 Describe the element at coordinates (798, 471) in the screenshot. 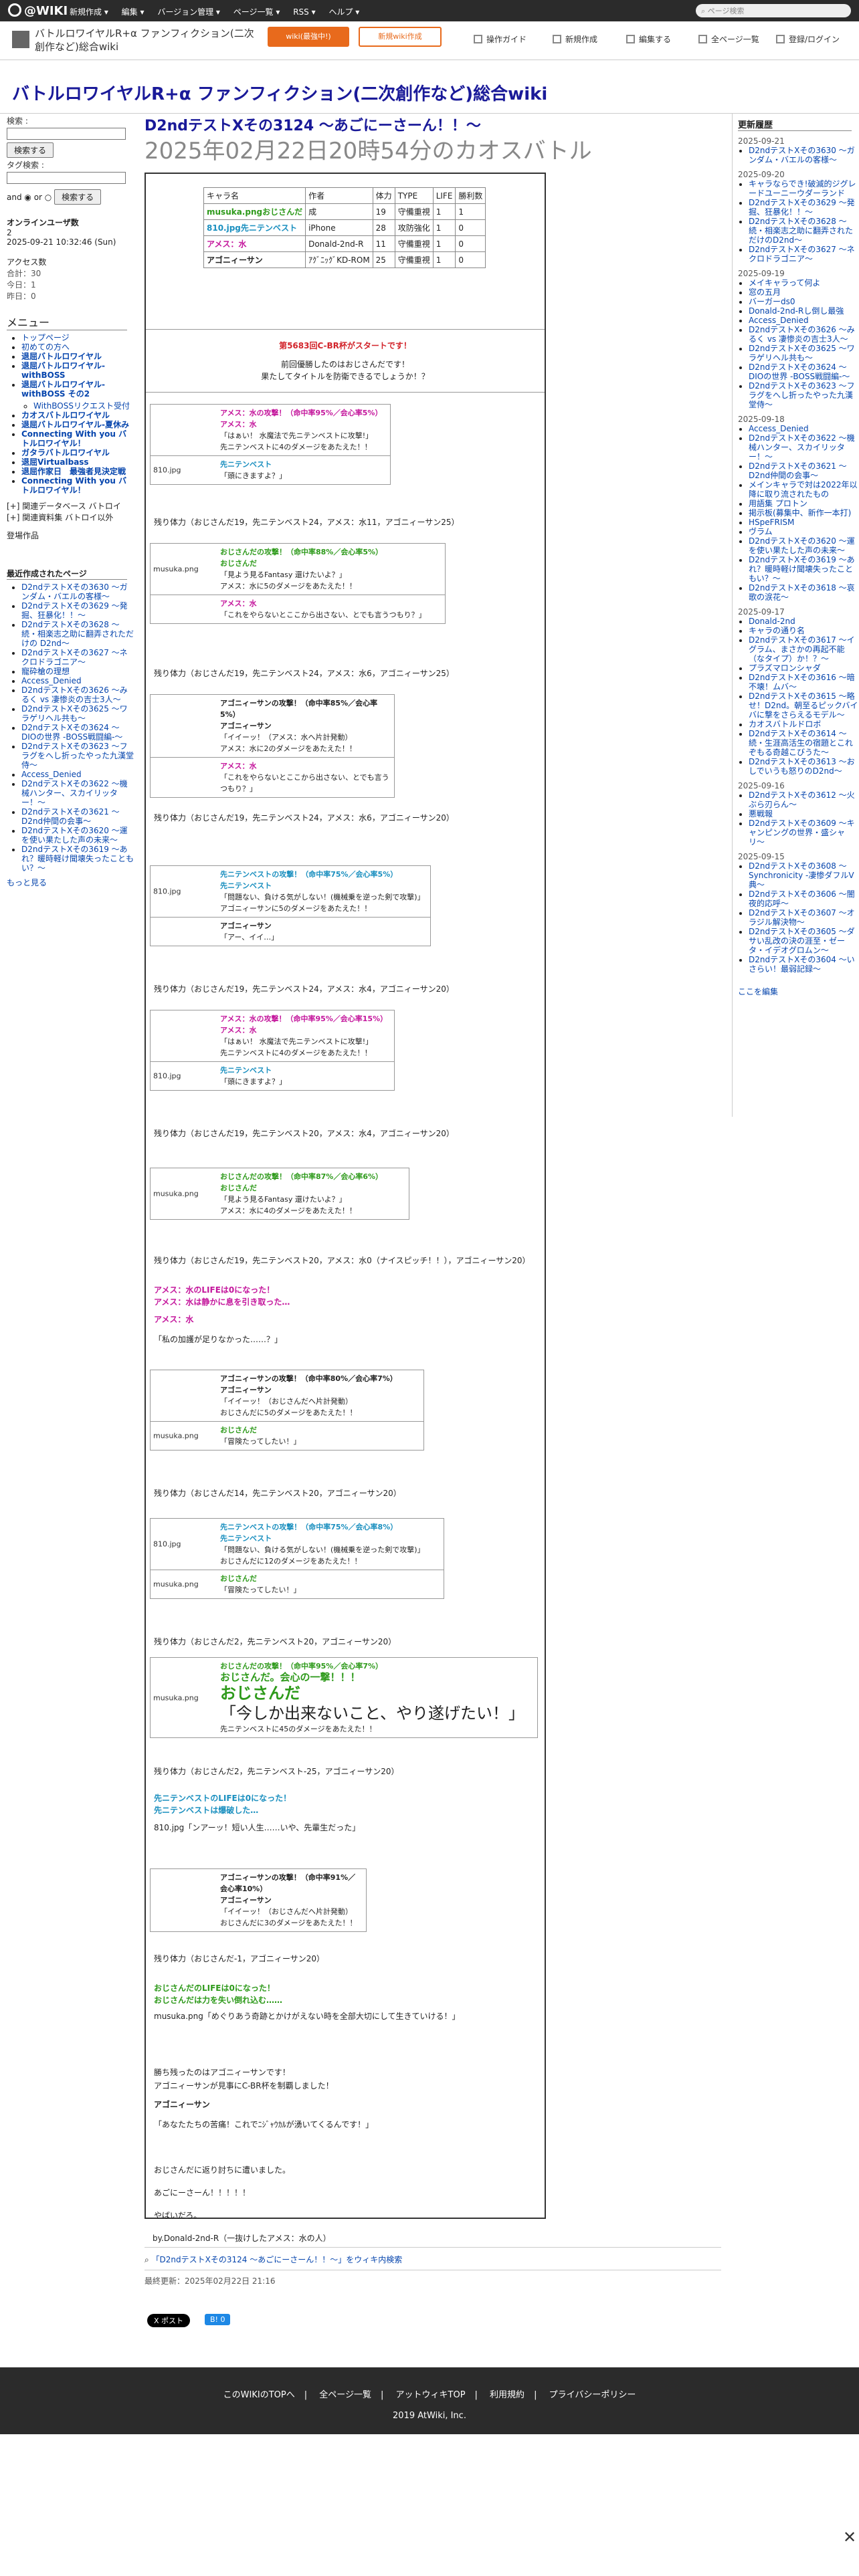

I see `history-item: D2ndテストXその3621 〜D2nd仲間の会事〜` at that location.